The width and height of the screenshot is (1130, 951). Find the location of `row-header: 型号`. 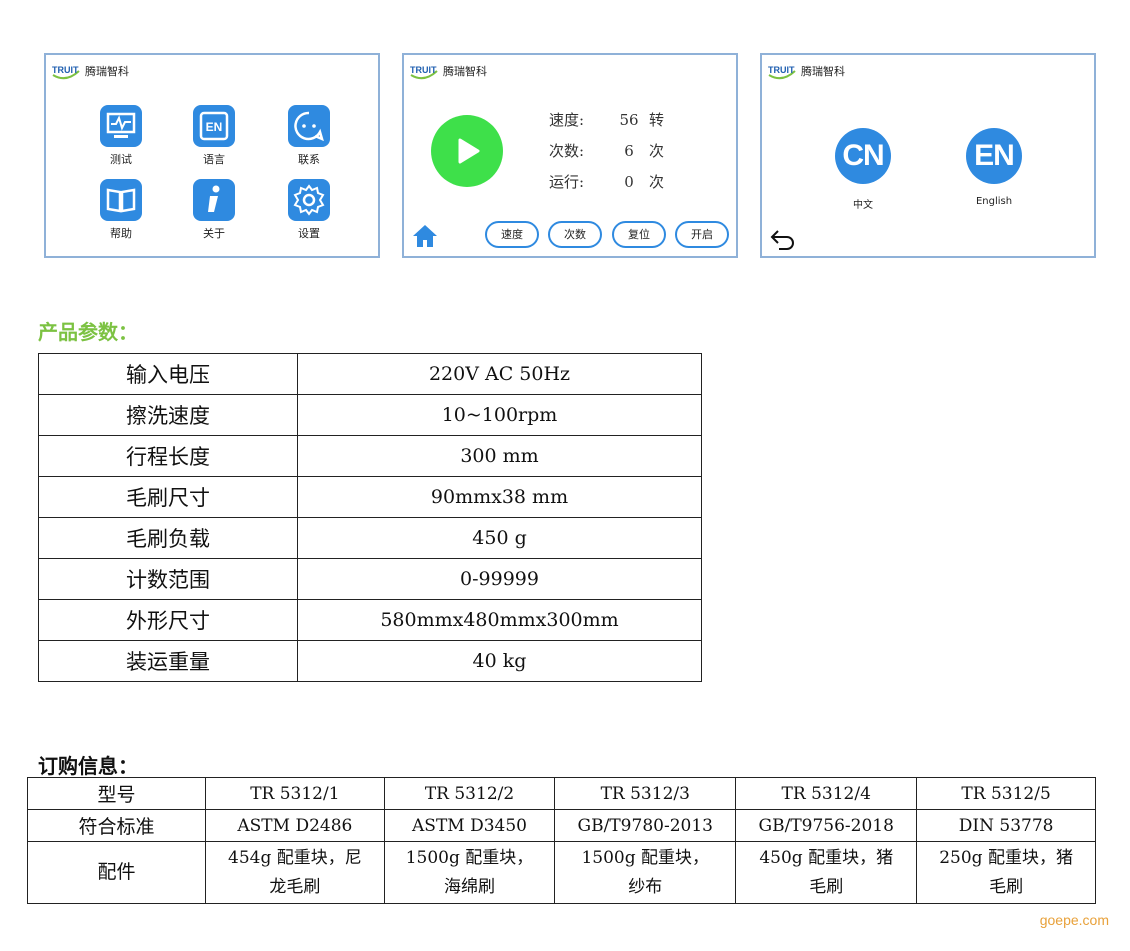

row-header: 型号 is located at coordinates (116, 793).